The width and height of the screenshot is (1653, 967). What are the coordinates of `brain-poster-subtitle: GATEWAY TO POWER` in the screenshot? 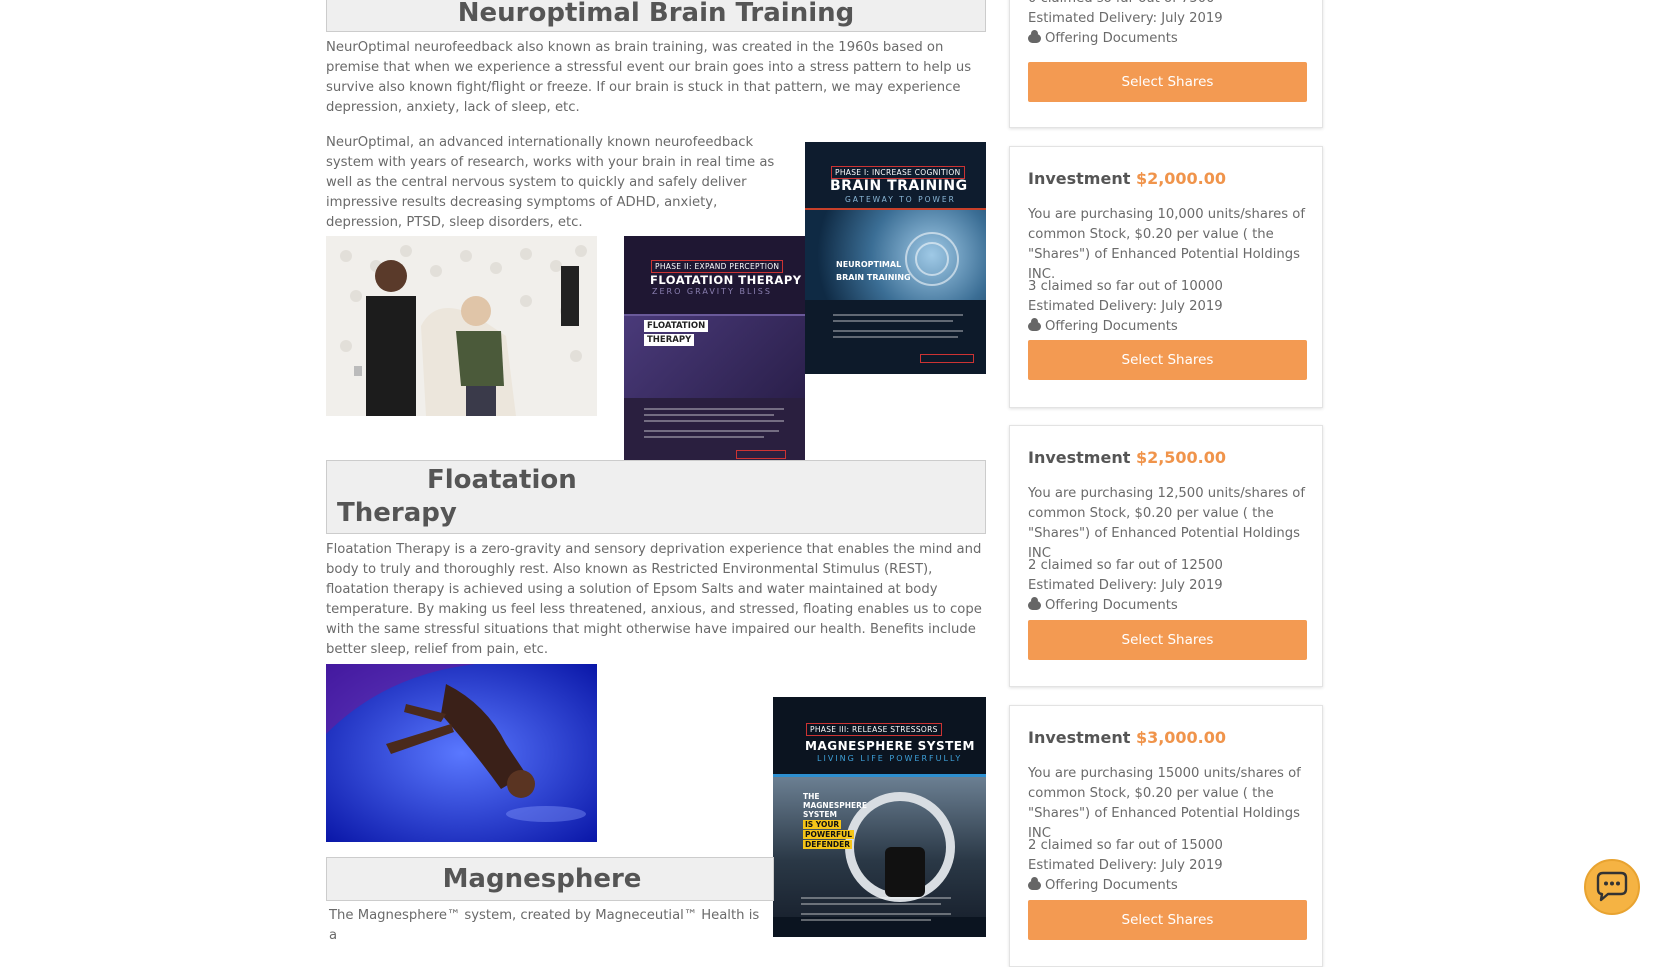 It's located at (900, 199).